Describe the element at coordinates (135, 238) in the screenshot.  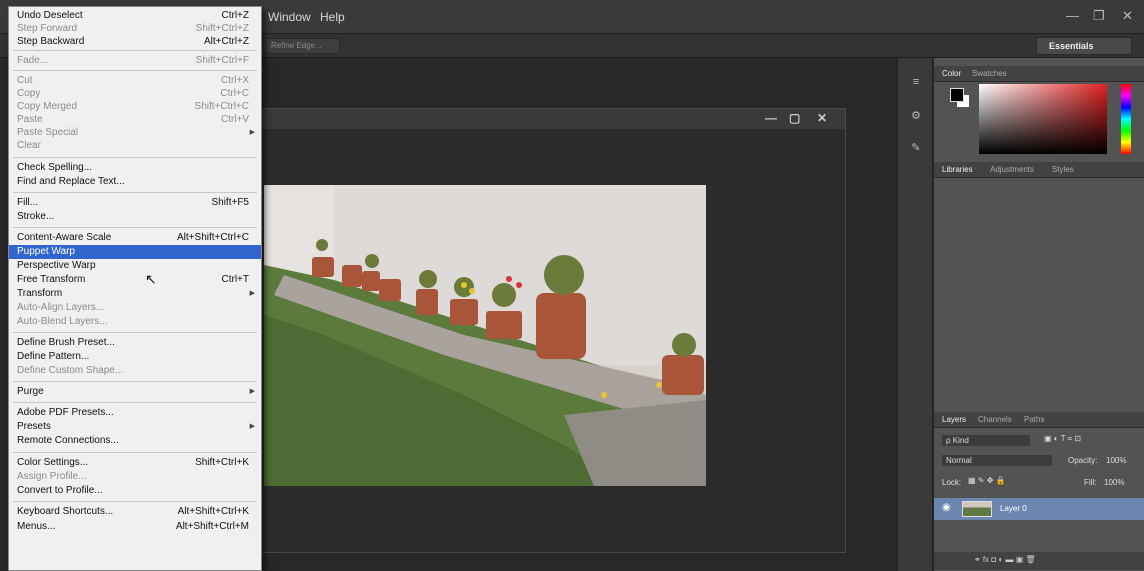
I see `menu-item-content-aware-scale: Content-Aware Scale Alt+Shift+Ctrl+C` at that location.